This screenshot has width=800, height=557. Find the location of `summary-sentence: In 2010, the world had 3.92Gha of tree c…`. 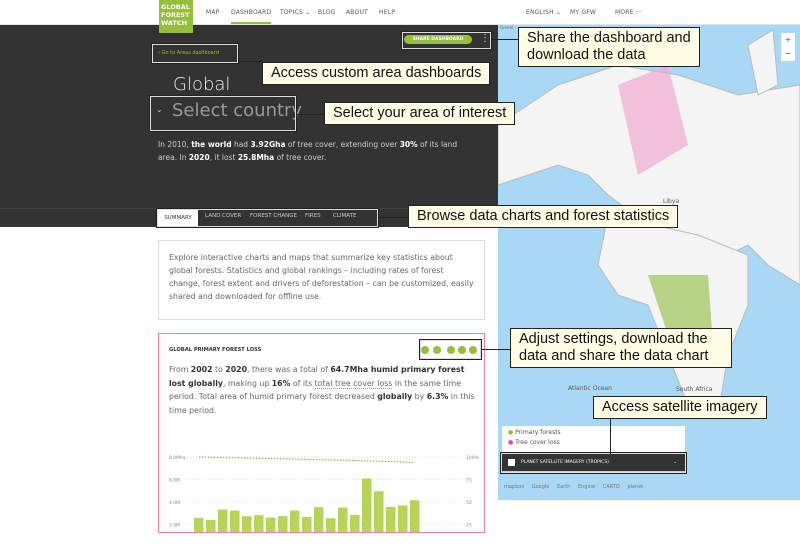

summary-sentence: In 2010, the world had 3.92Gha of tree c… is located at coordinates (308, 151).